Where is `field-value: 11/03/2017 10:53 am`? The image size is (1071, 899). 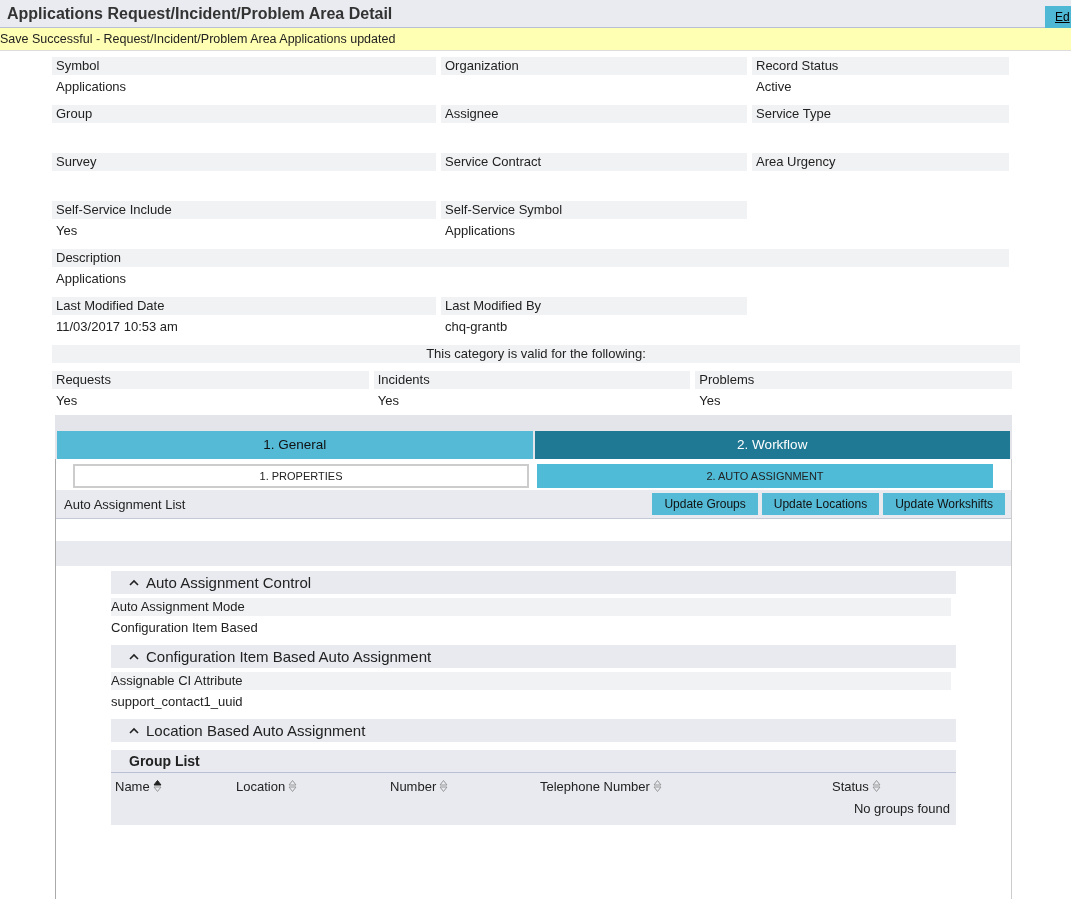
field-value: 11/03/2017 10:53 am is located at coordinates (117, 326).